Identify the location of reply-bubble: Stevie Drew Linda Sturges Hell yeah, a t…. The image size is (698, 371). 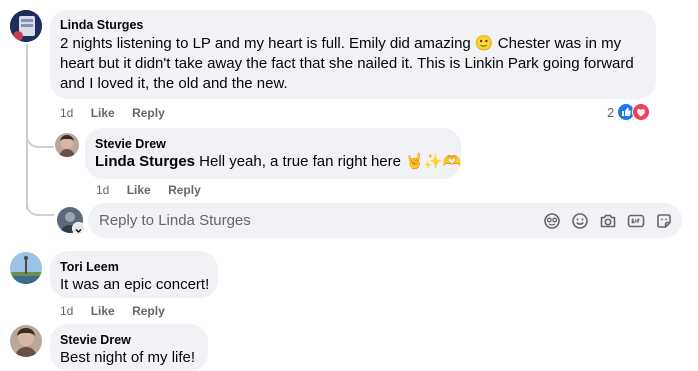
(273, 153).